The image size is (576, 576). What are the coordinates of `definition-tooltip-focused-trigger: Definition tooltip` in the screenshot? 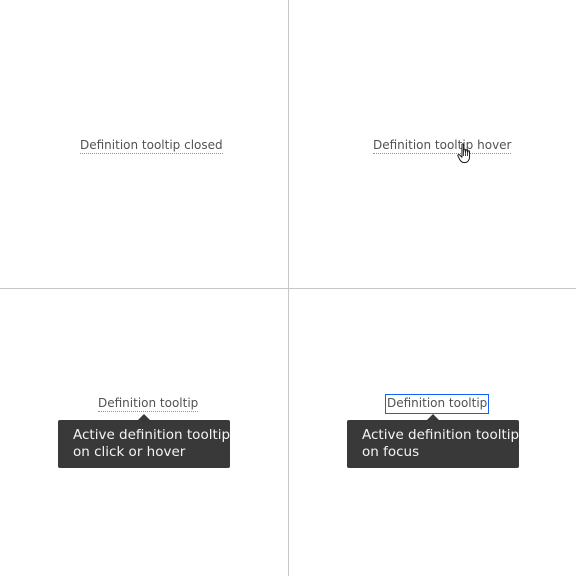 It's located at (437, 404).